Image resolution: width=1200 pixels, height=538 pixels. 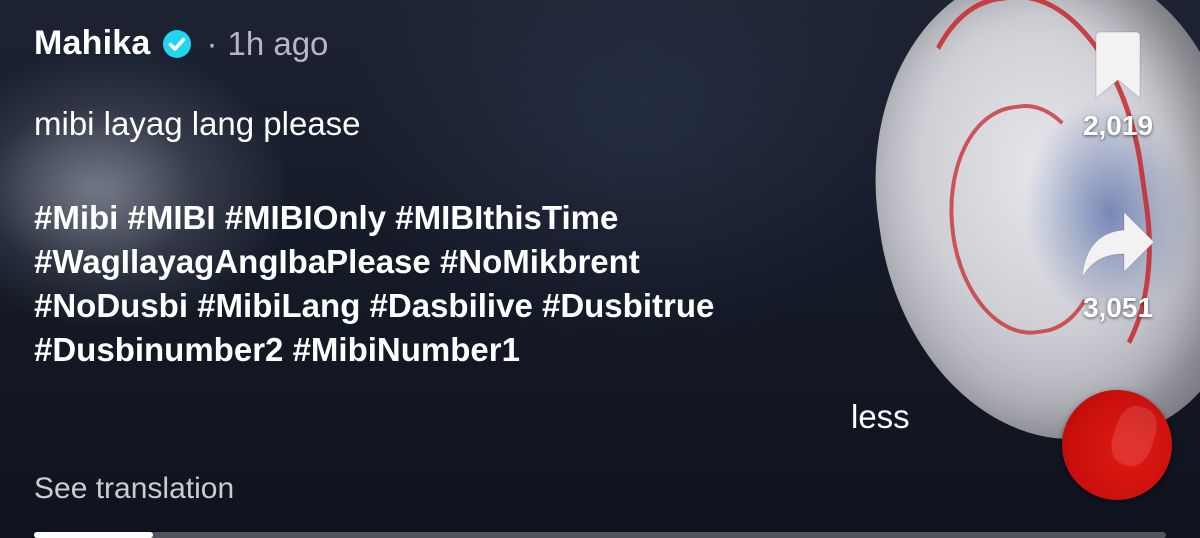 I want to click on hashtag-link: #MIBIthisTime, so click(x=506, y=217).